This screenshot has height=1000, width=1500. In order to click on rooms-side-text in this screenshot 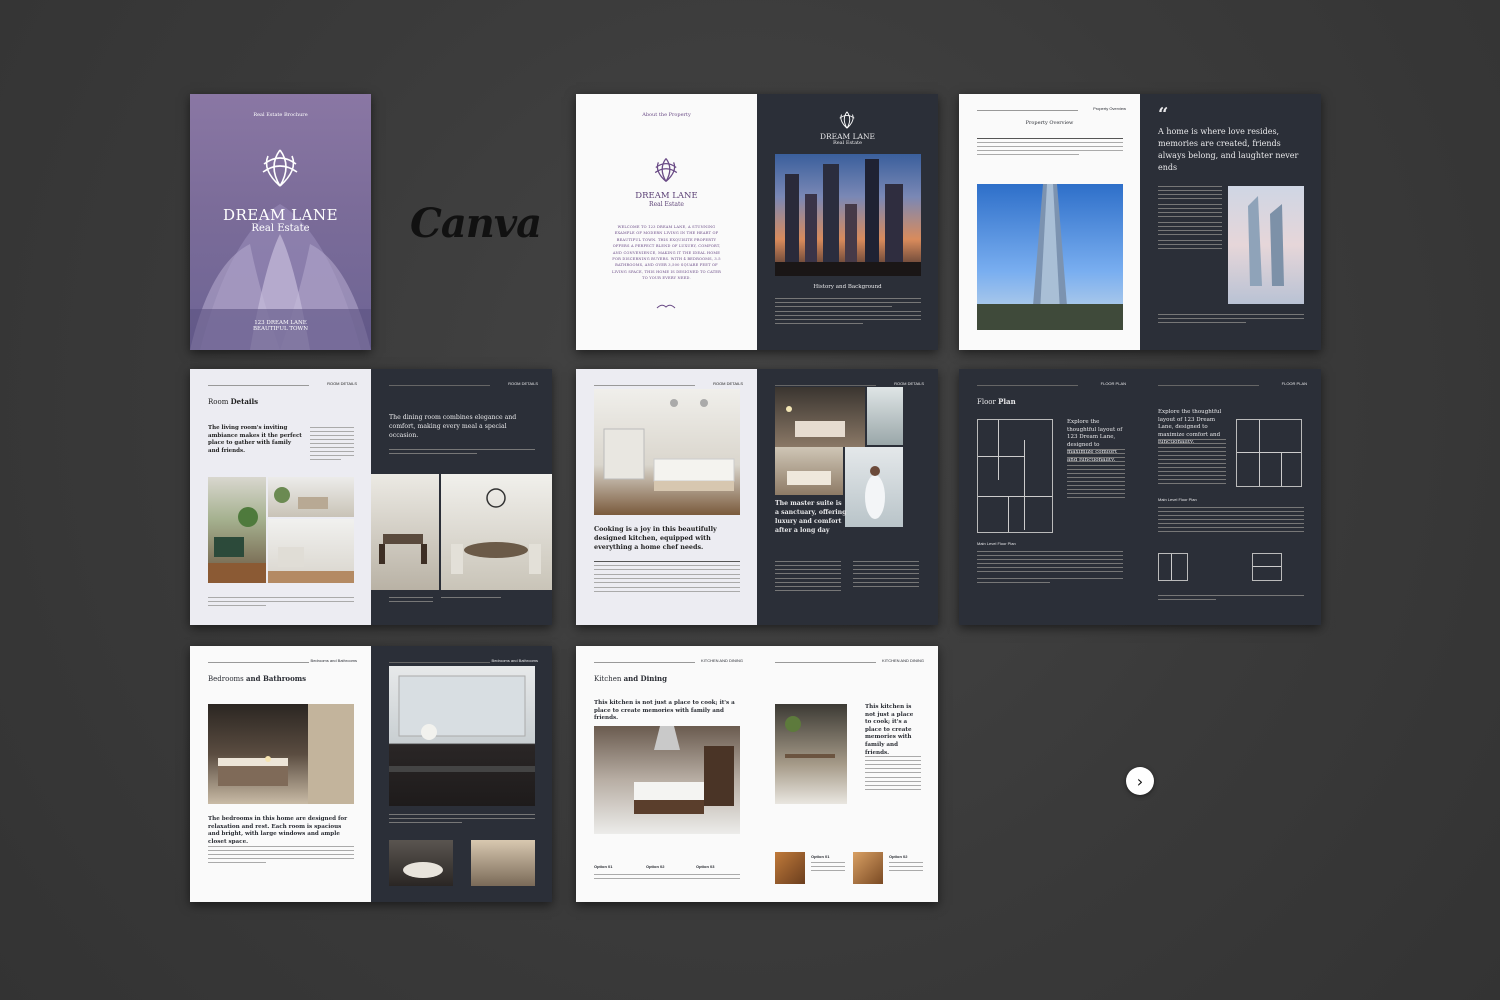, I will do `click(332, 445)`.